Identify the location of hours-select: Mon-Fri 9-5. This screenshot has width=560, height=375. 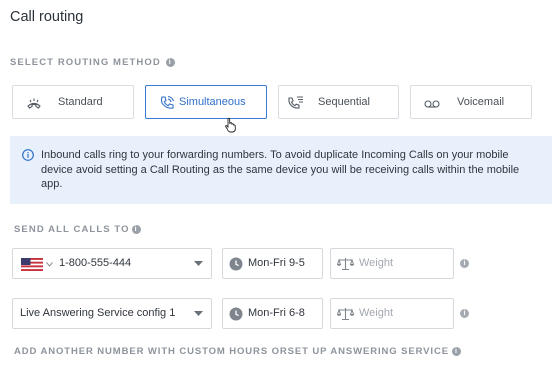
(272, 263).